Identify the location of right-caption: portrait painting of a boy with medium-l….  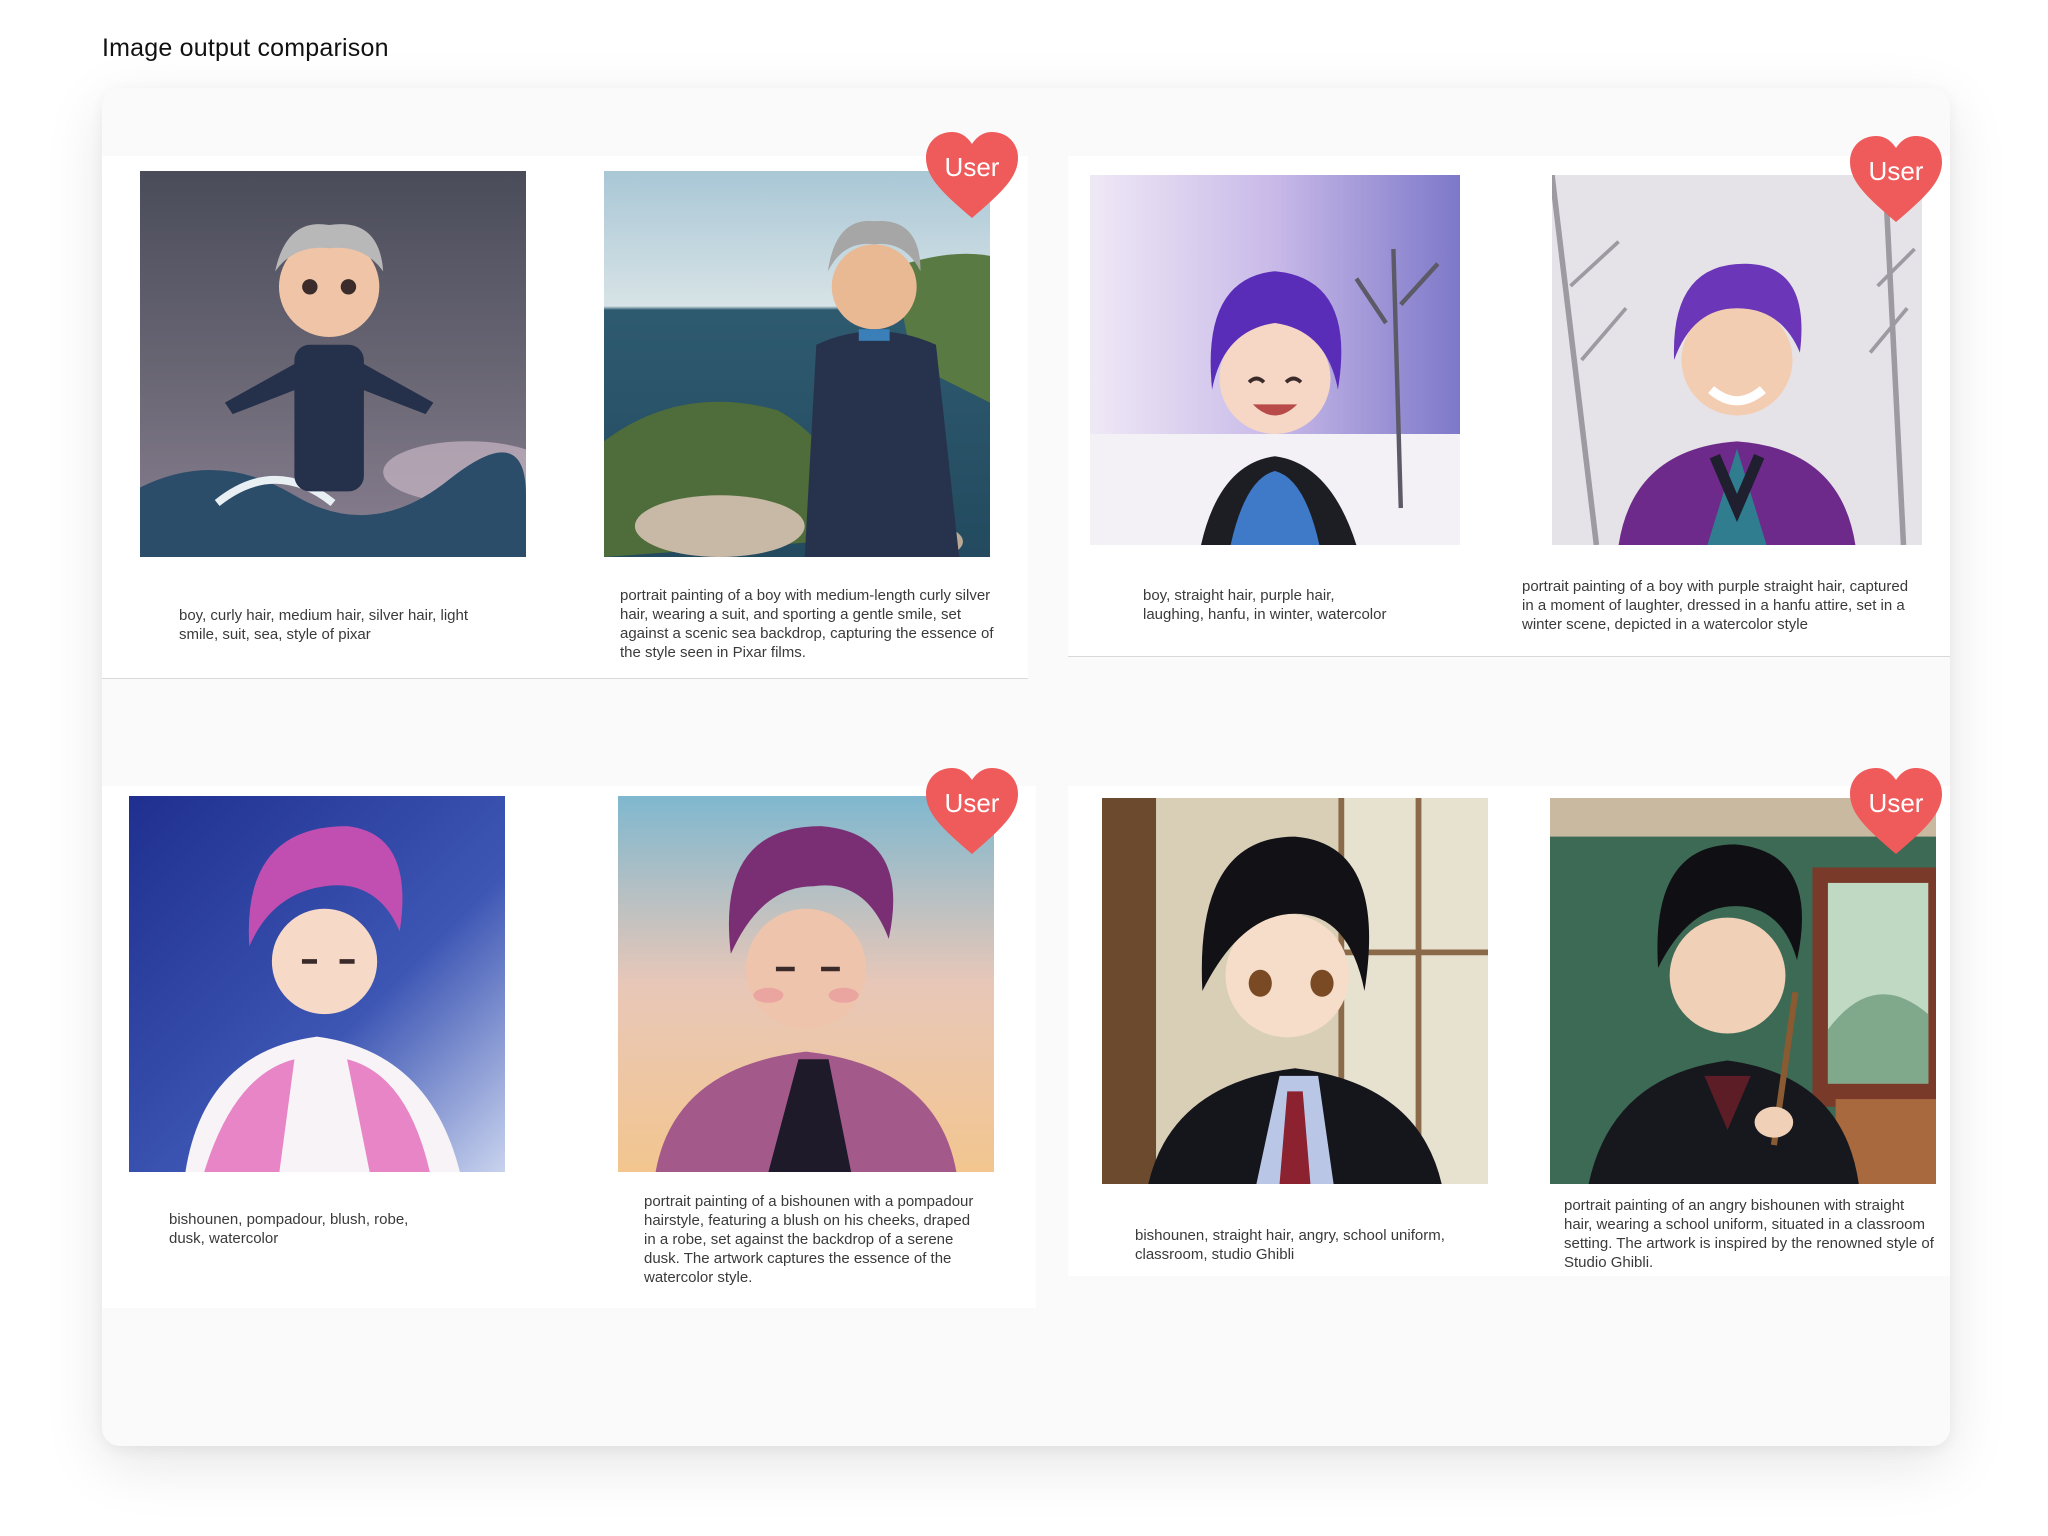
(807, 624).